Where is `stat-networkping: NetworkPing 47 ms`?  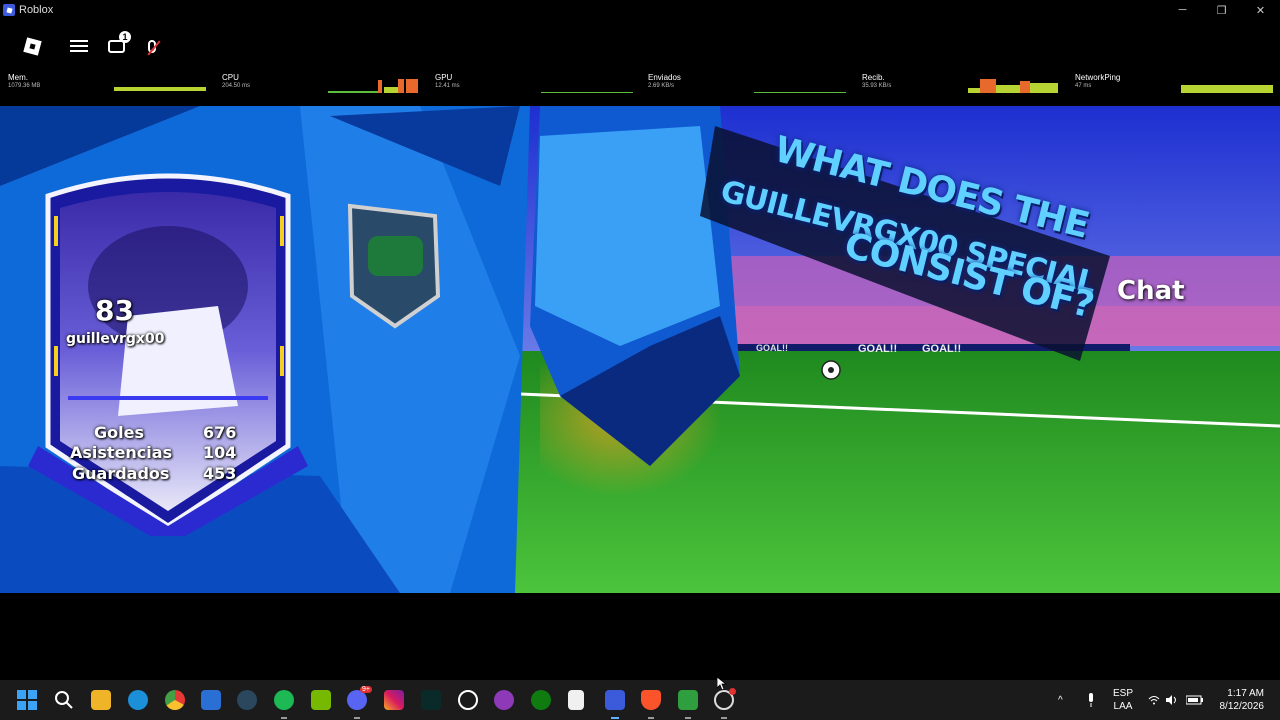 stat-networkping: NetworkPing 47 ms is located at coordinates (1175, 88).